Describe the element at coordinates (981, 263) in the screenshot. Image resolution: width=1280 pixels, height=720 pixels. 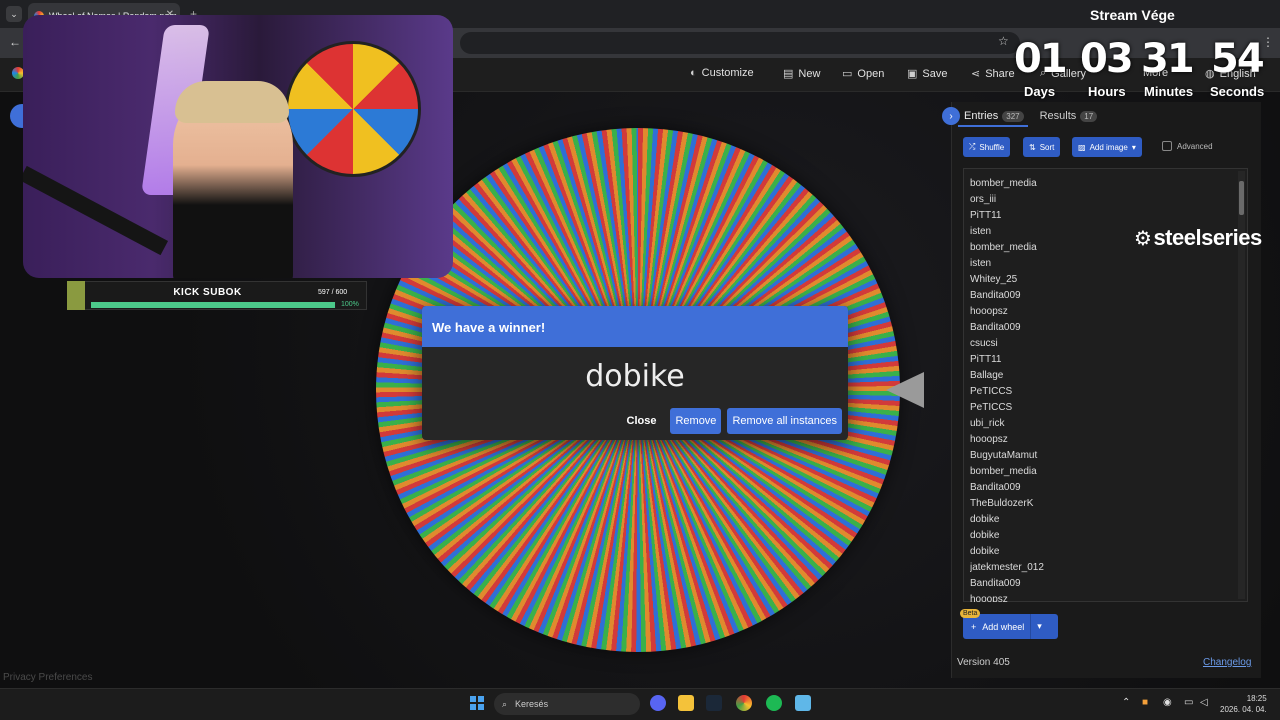
I see `entry-item: isten` at that location.